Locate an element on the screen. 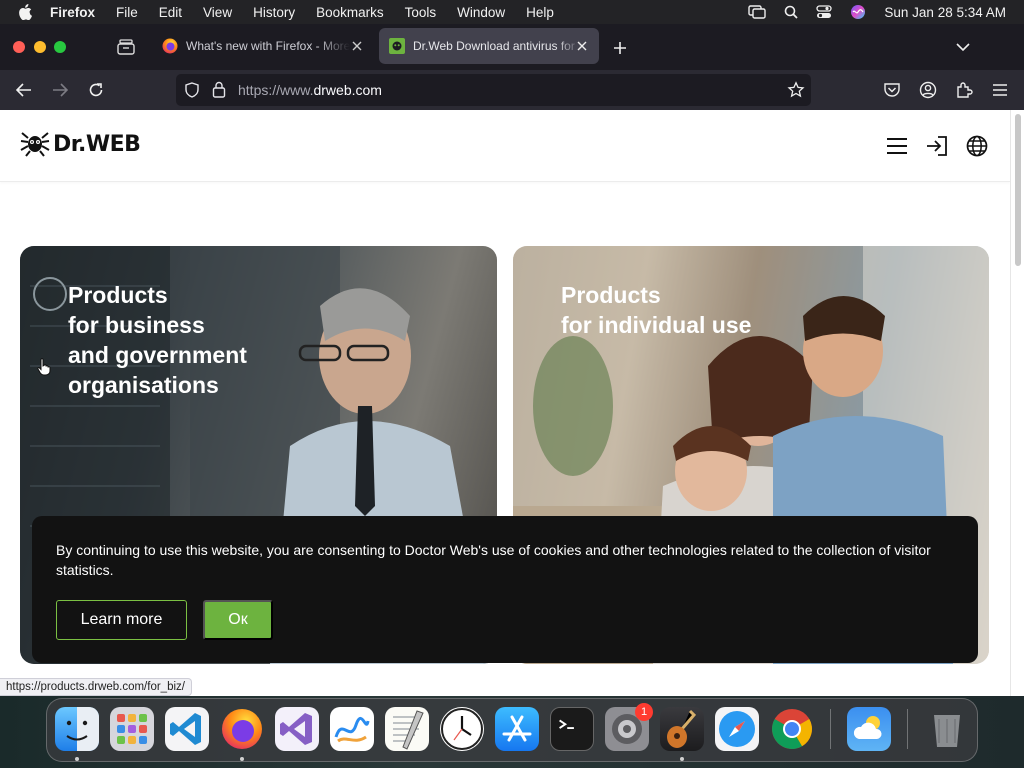 This screenshot has height=768, width=1024. clock-icon is located at coordinates (462, 729).